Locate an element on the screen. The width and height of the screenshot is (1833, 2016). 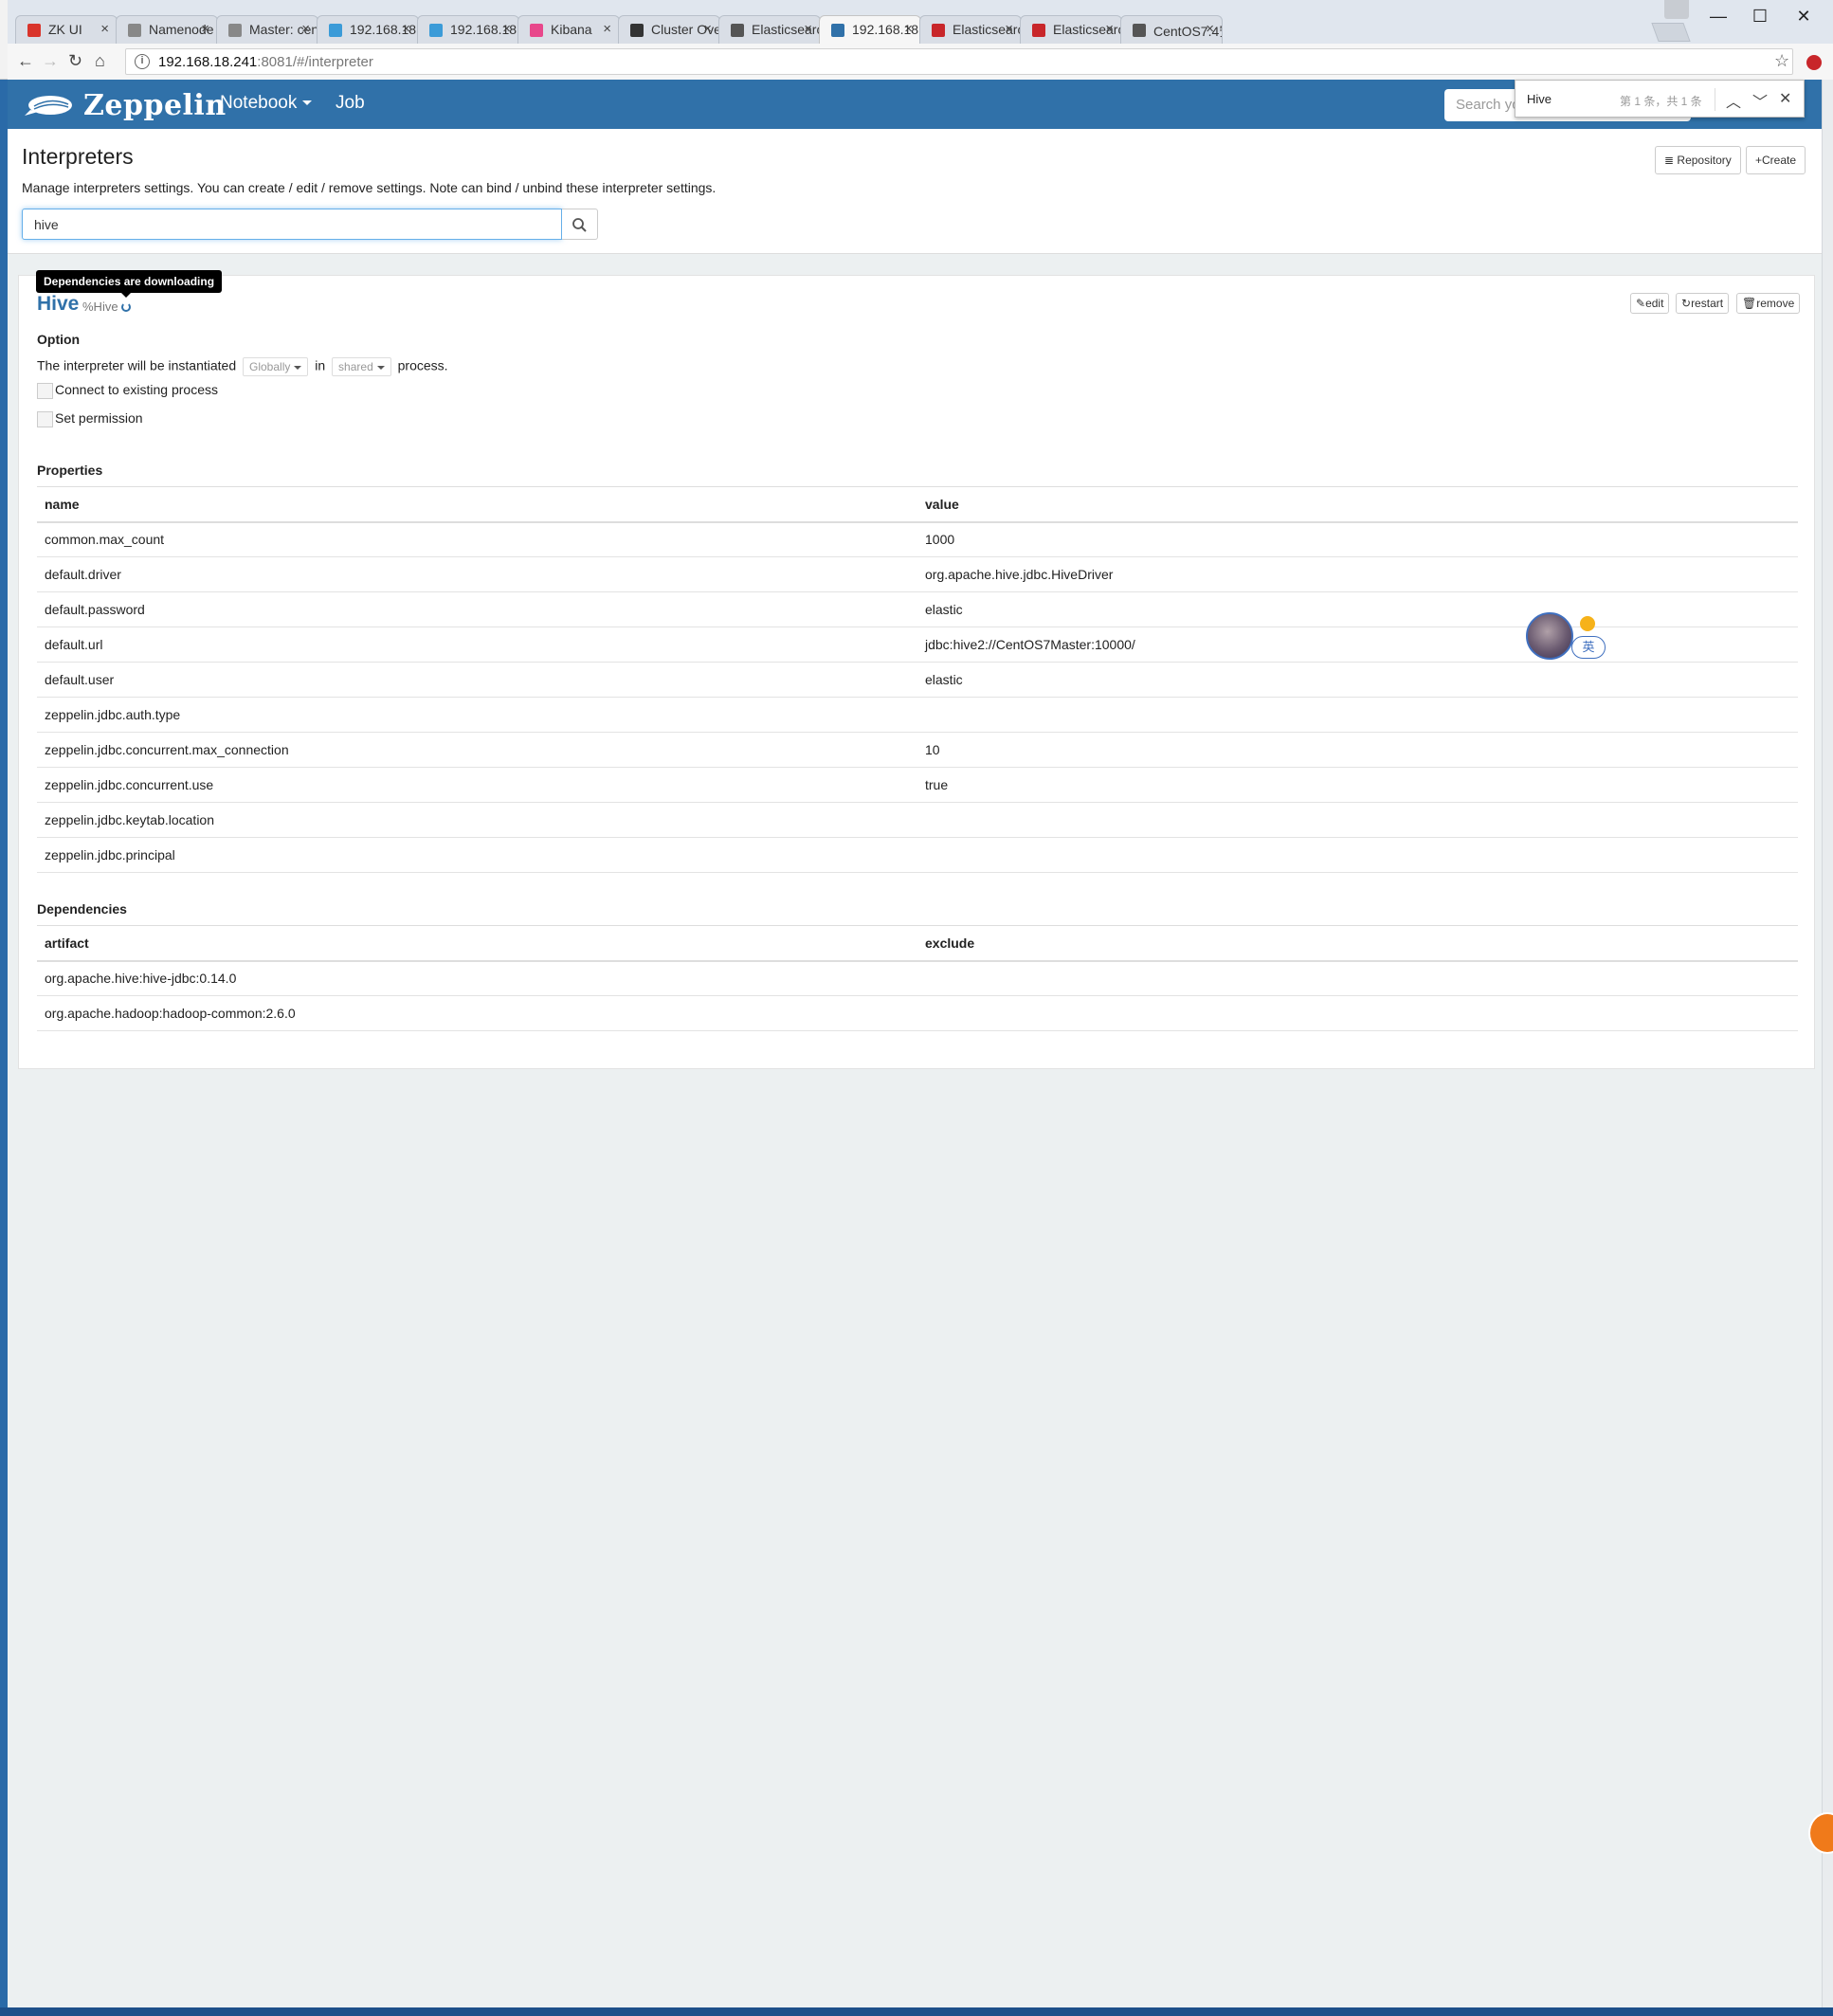
extension-icon is located at coordinates (1814, 62).